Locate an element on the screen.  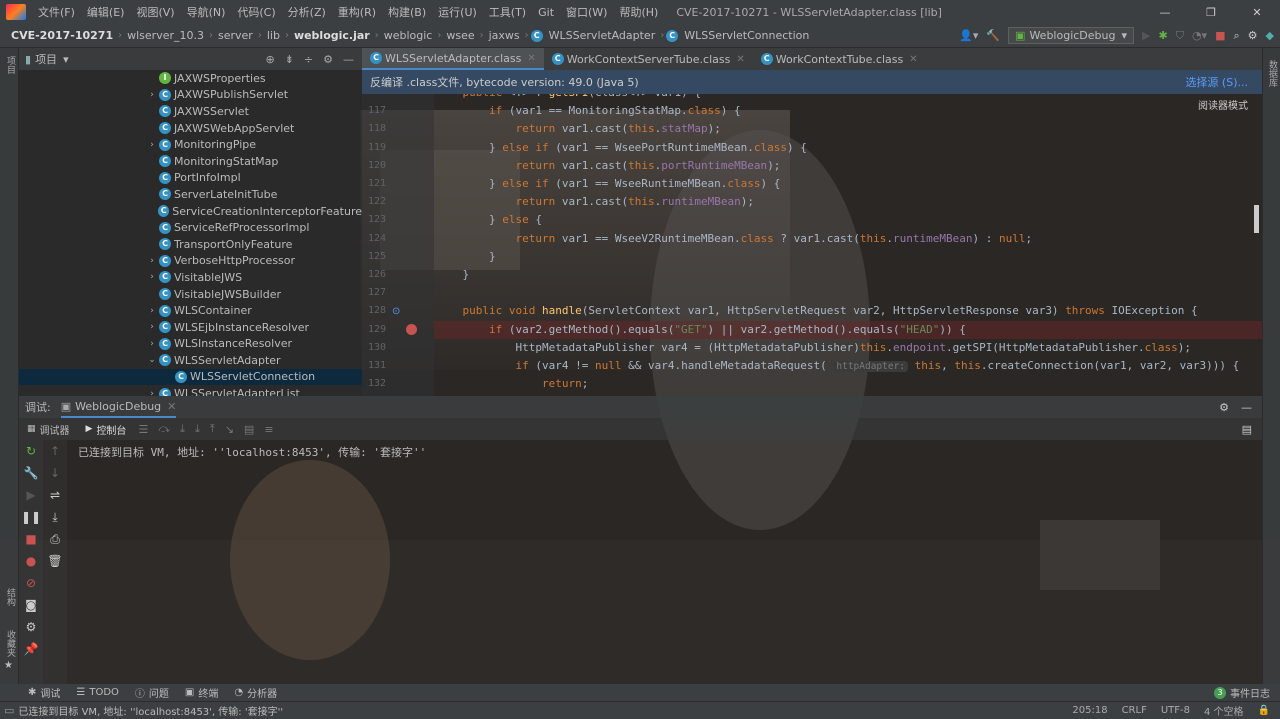
coverage-icon: ⛉ is located at coordinates (1180, 36).